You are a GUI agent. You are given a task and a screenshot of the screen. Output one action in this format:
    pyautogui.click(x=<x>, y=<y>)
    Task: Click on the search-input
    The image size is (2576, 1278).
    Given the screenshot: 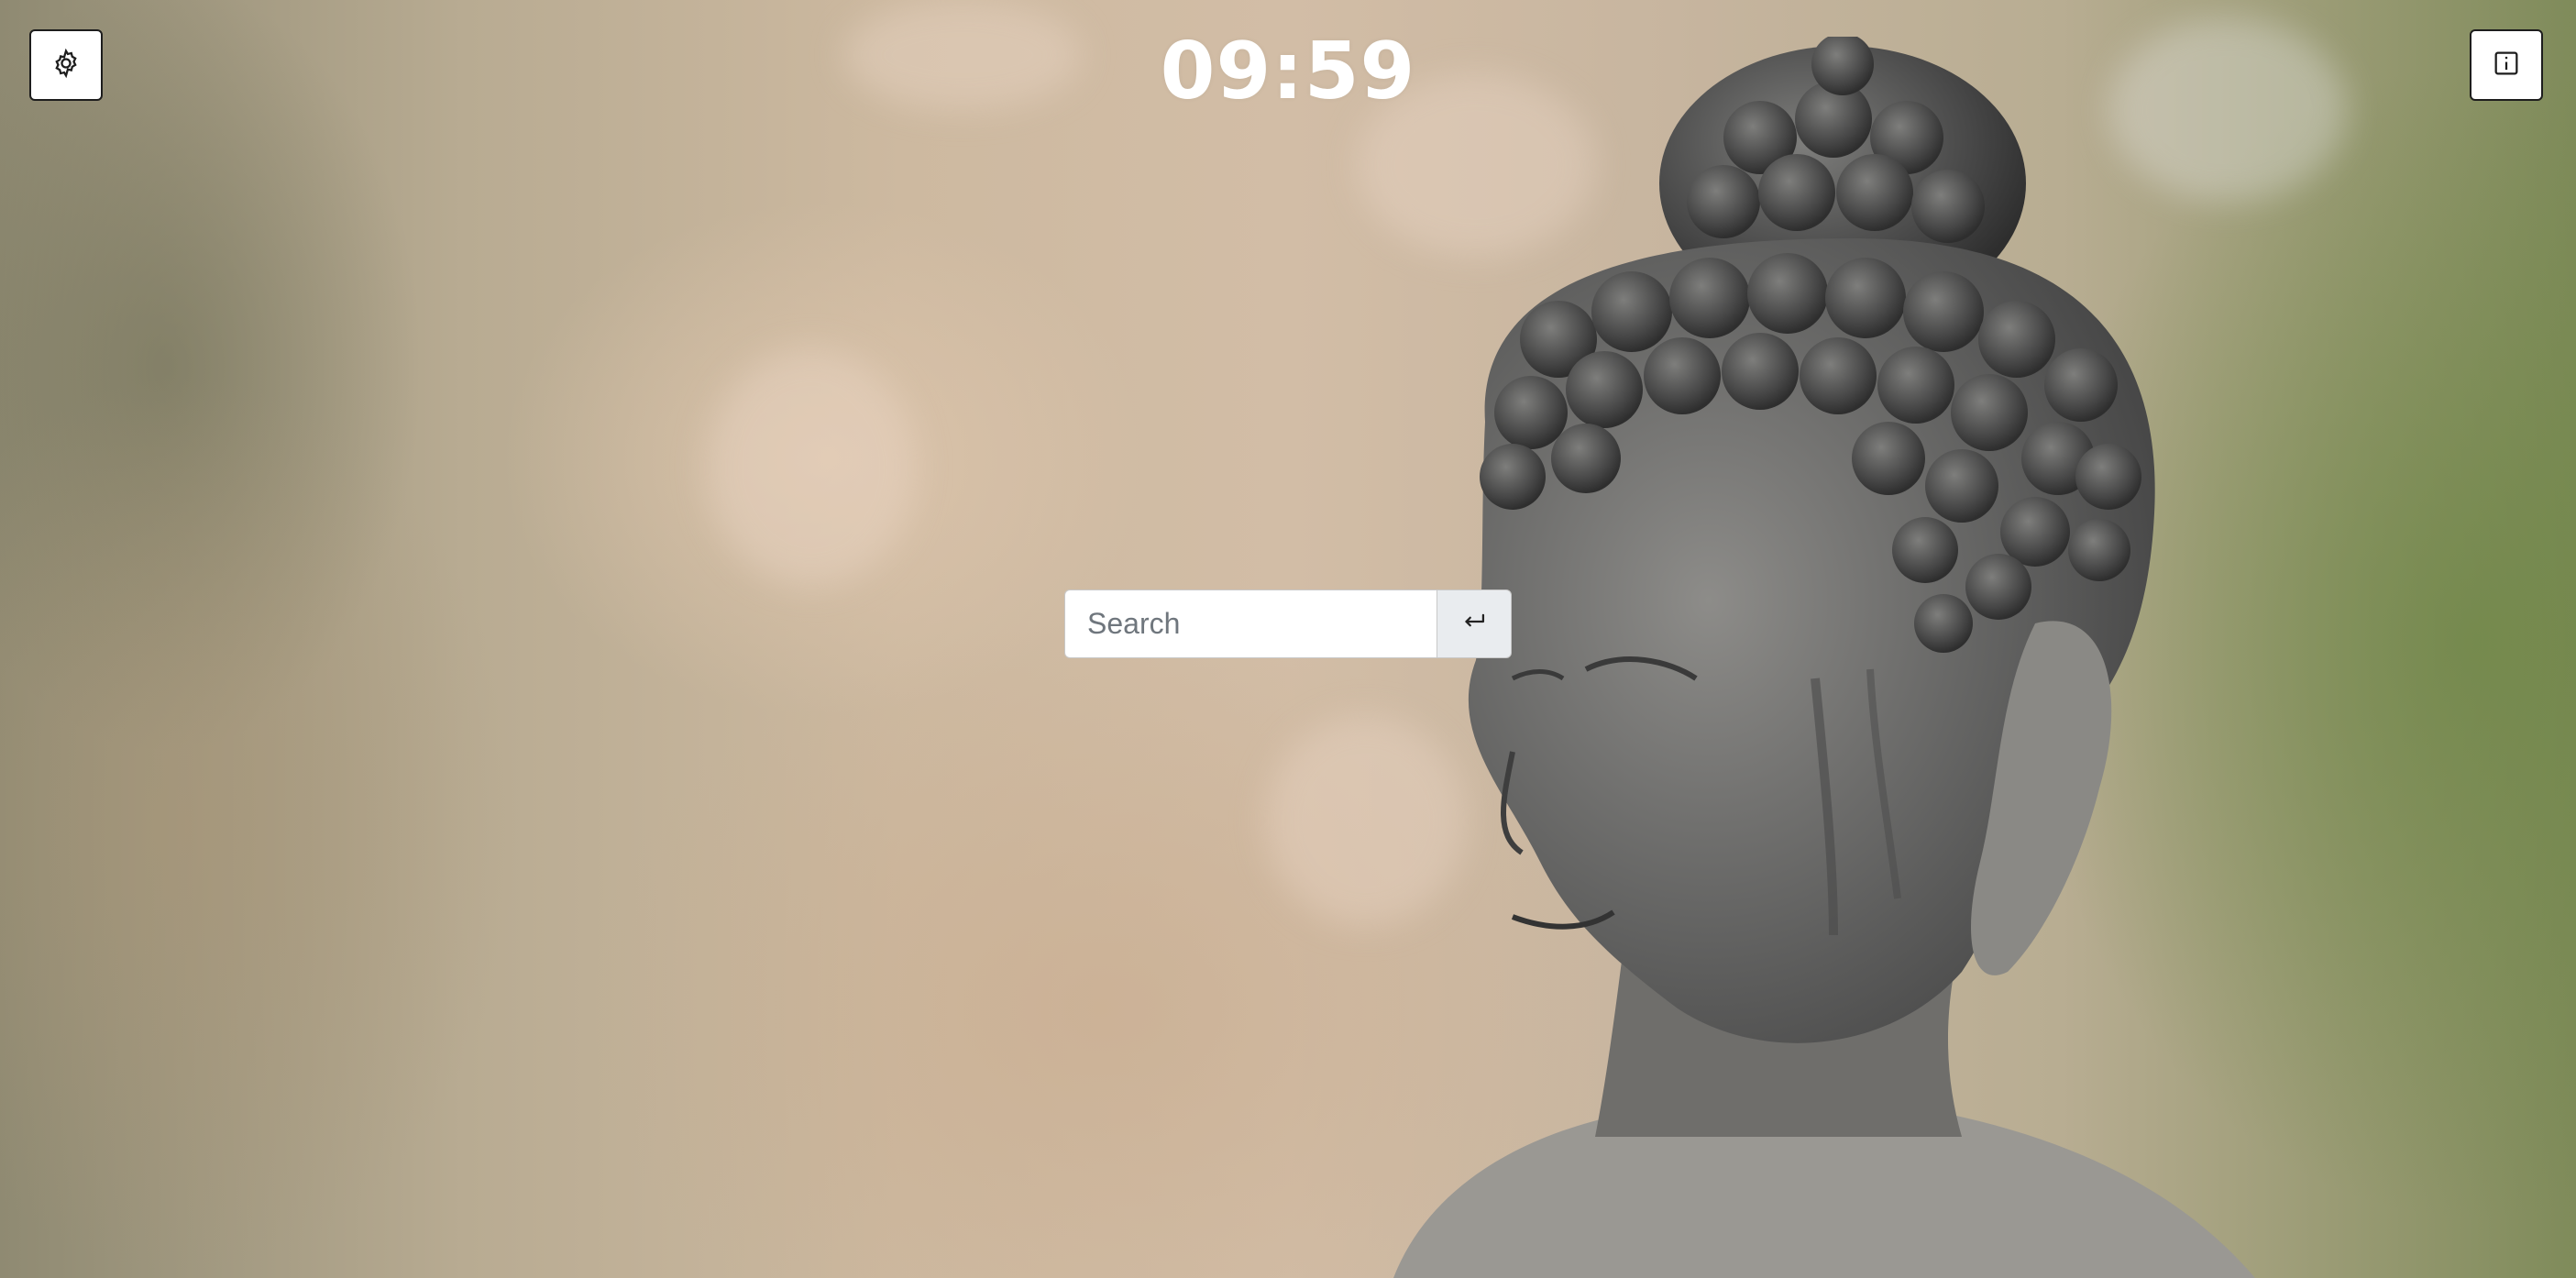 What is the action you would take?
    pyautogui.click(x=1250, y=623)
    